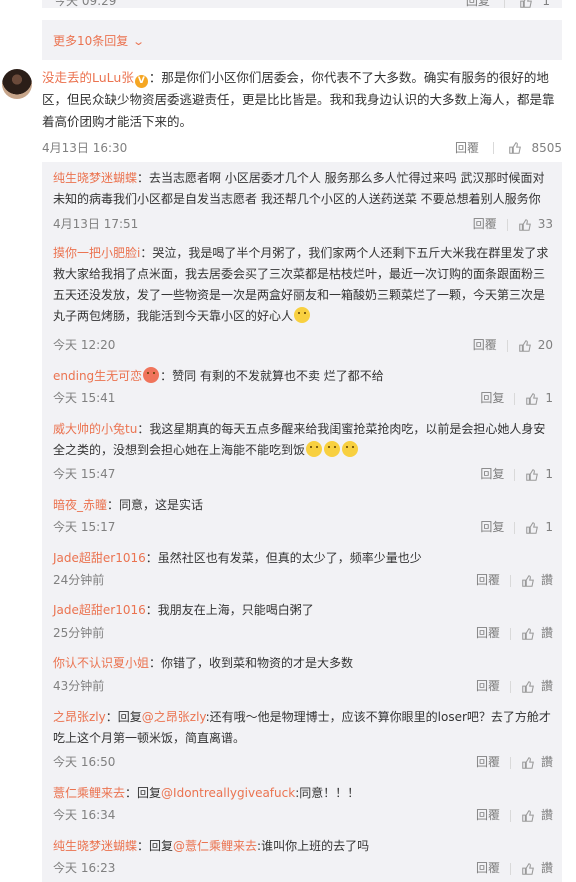 The width and height of the screenshot is (576, 882). What do you see at coordinates (303, 686) in the screenshot?
I see `reply-meta: 43分钟前 回覆 讚` at bounding box center [303, 686].